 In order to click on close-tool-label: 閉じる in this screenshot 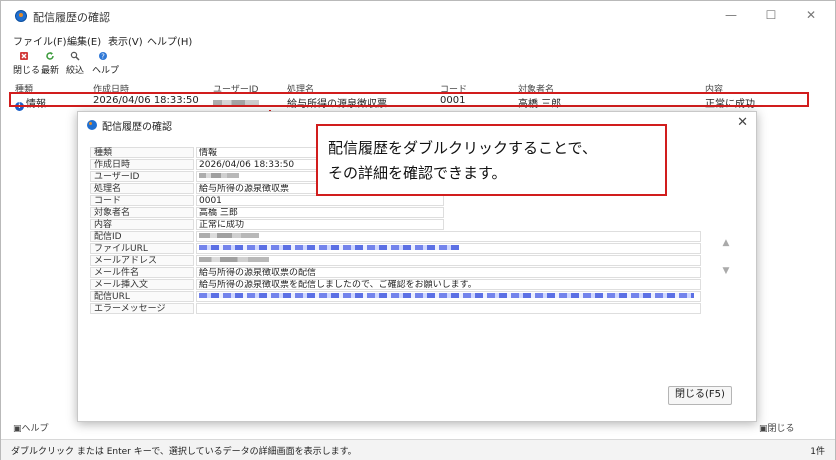, I will do `click(27, 71)`.